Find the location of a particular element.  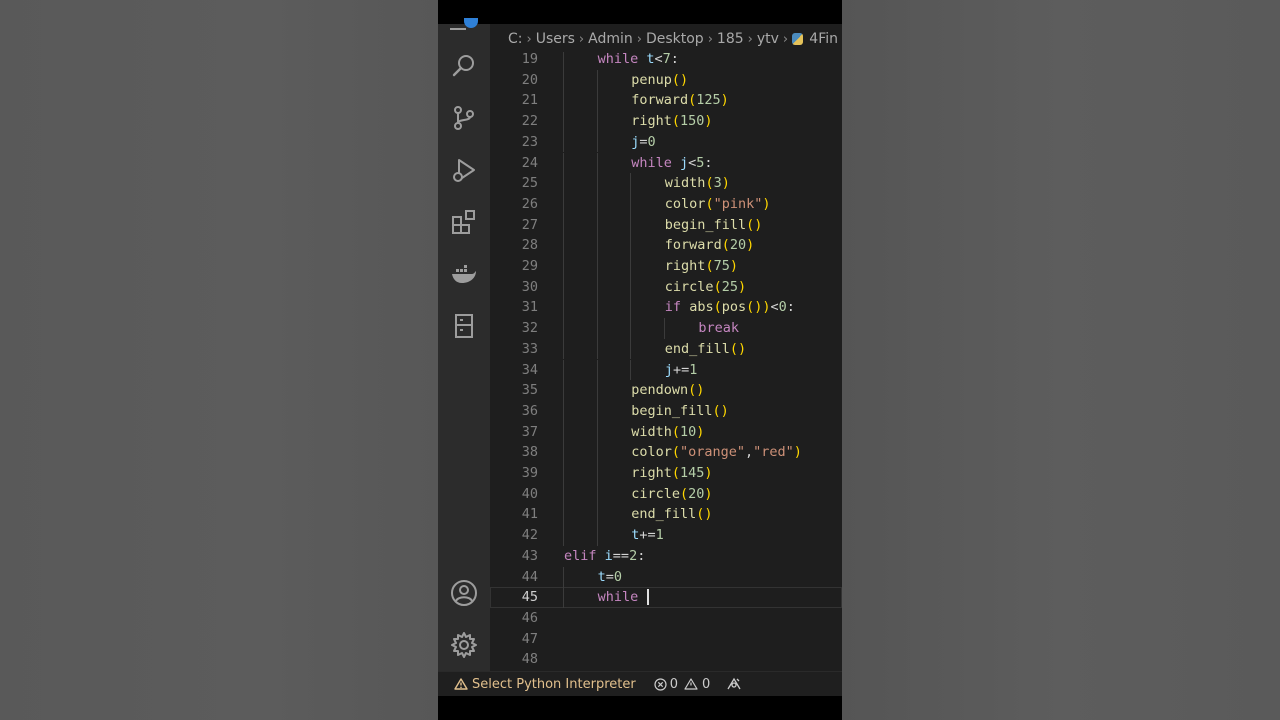

code-line: 47 is located at coordinates (666, 639).